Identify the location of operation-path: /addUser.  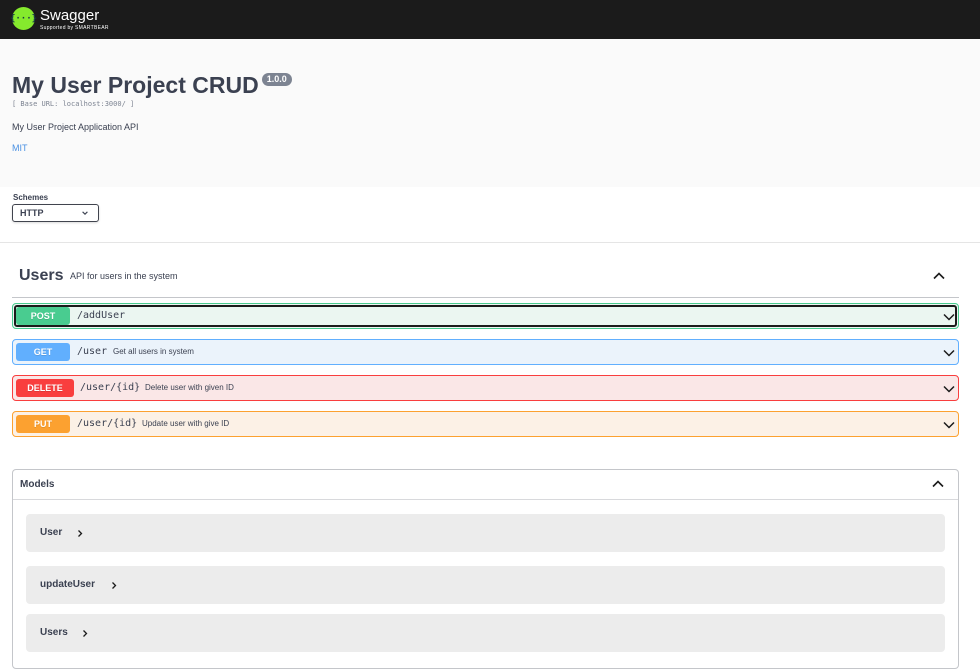
(101, 315).